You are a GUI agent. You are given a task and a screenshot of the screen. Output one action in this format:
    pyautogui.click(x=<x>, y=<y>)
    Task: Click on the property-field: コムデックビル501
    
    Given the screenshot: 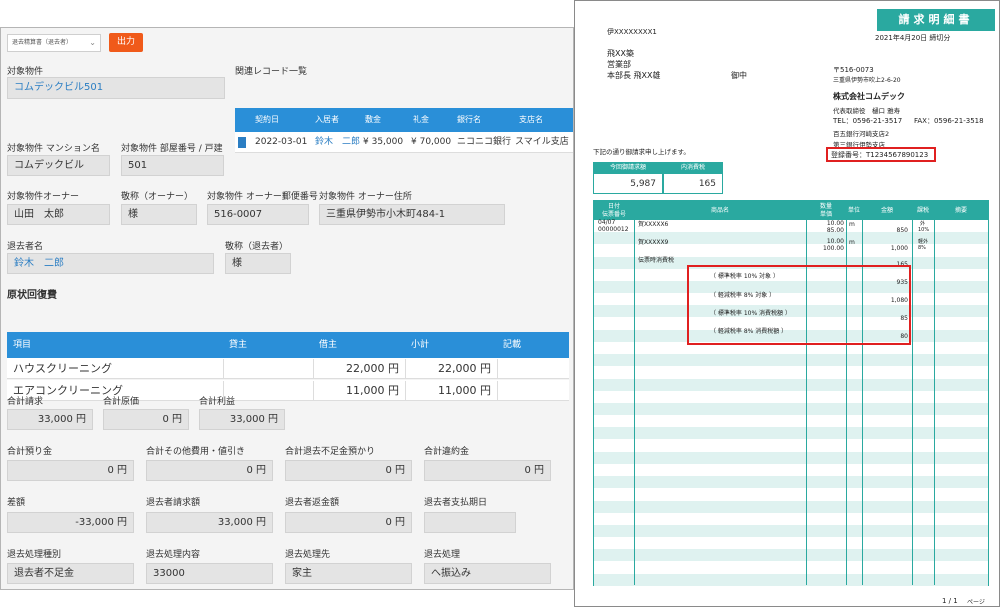 What is the action you would take?
    pyautogui.click(x=116, y=88)
    